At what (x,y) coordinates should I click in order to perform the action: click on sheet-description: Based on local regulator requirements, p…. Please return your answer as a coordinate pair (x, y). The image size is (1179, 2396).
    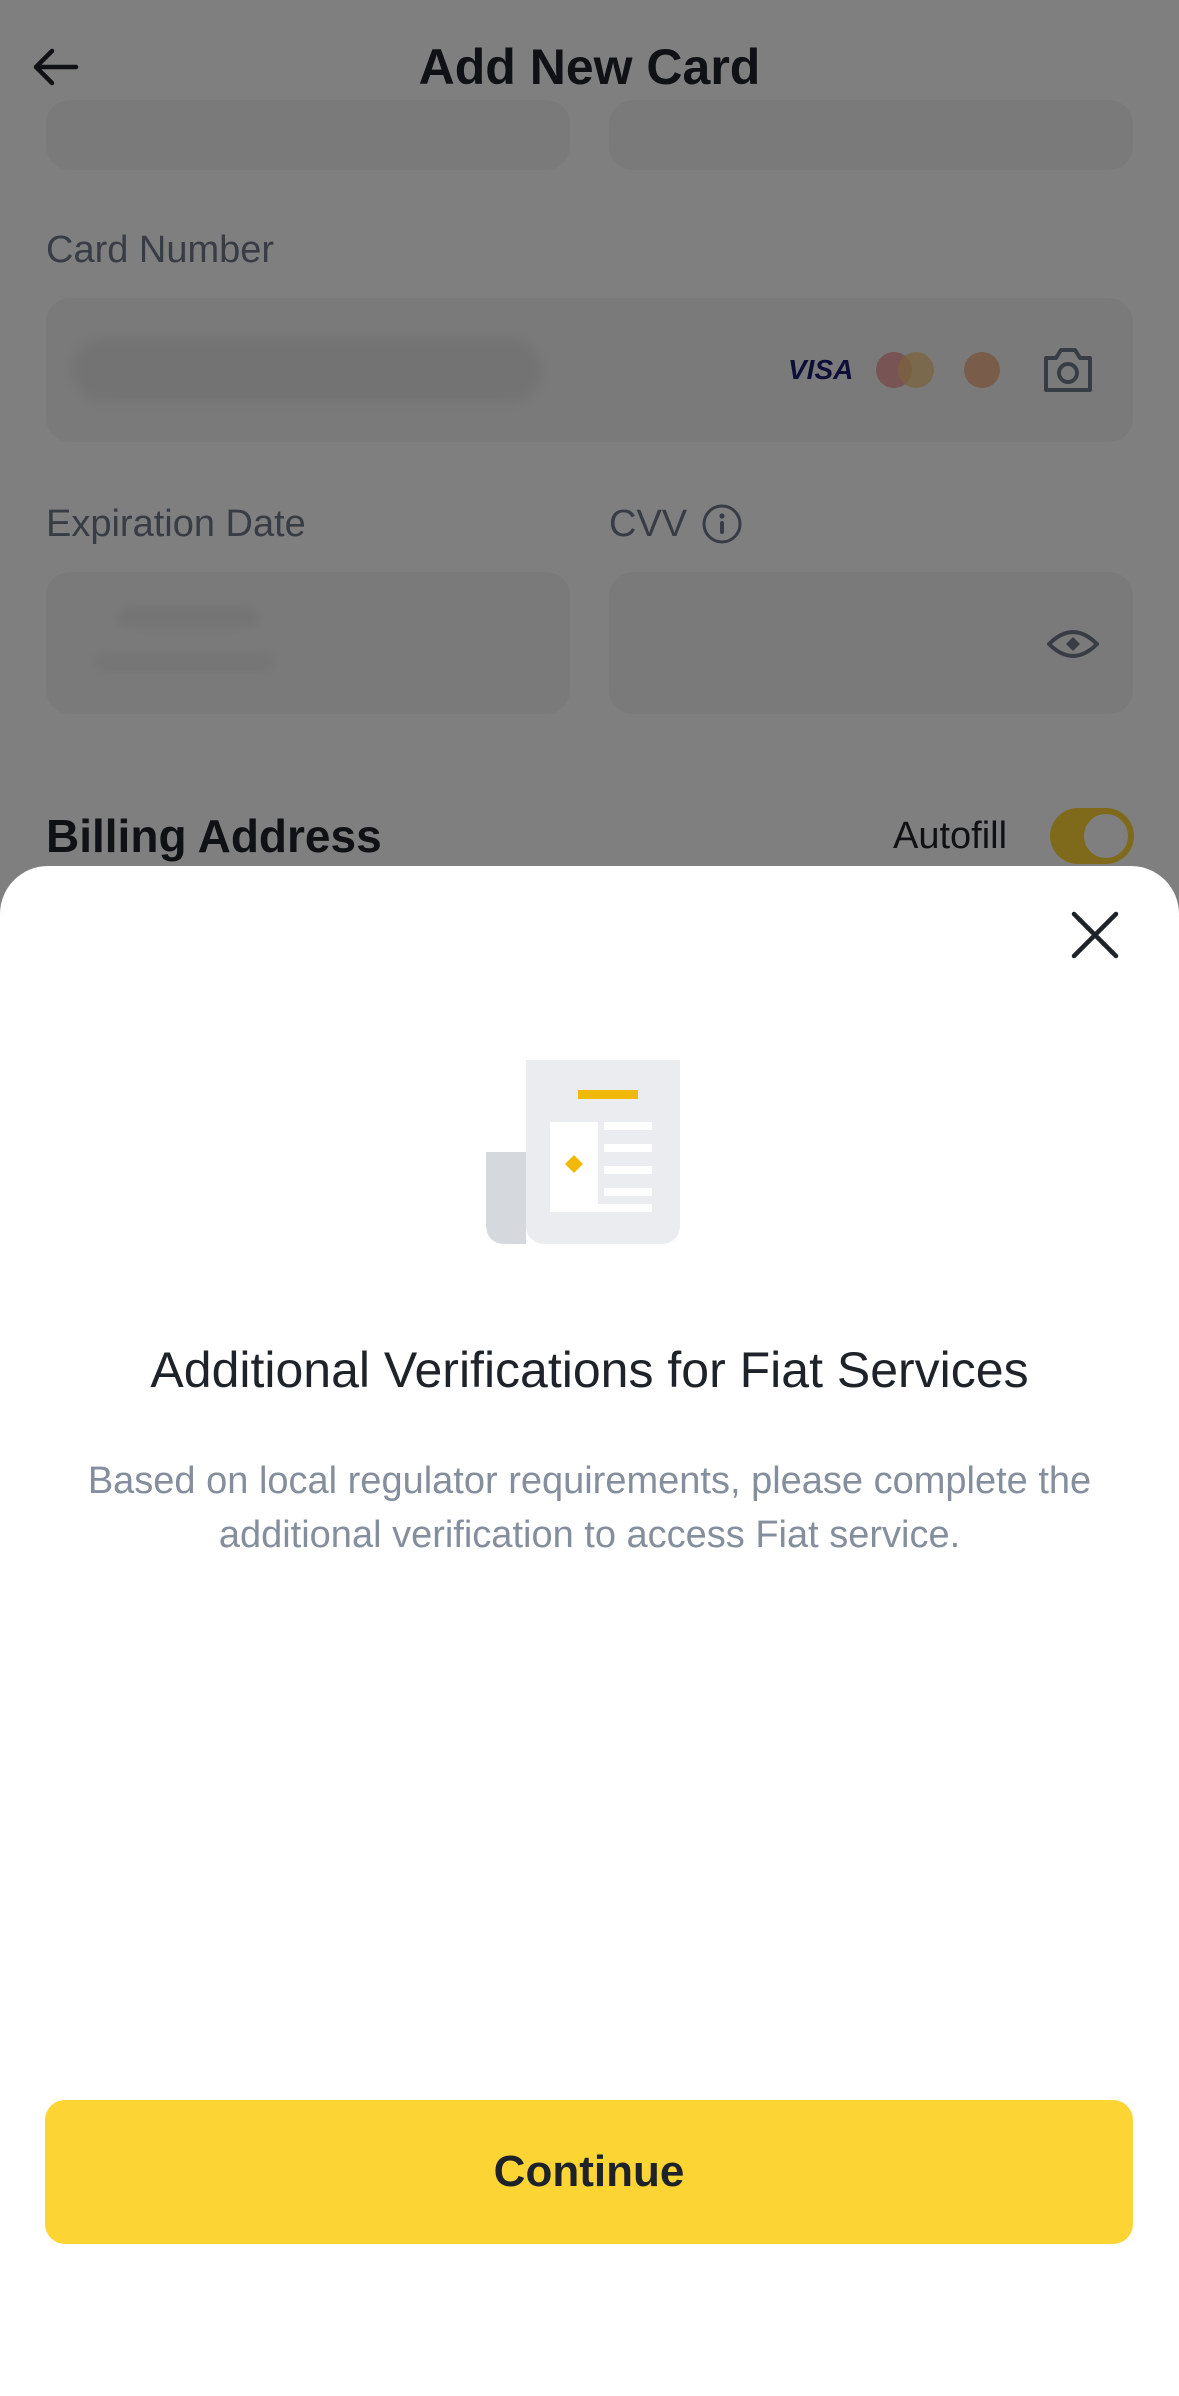
    Looking at the image, I should click on (589, 1508).